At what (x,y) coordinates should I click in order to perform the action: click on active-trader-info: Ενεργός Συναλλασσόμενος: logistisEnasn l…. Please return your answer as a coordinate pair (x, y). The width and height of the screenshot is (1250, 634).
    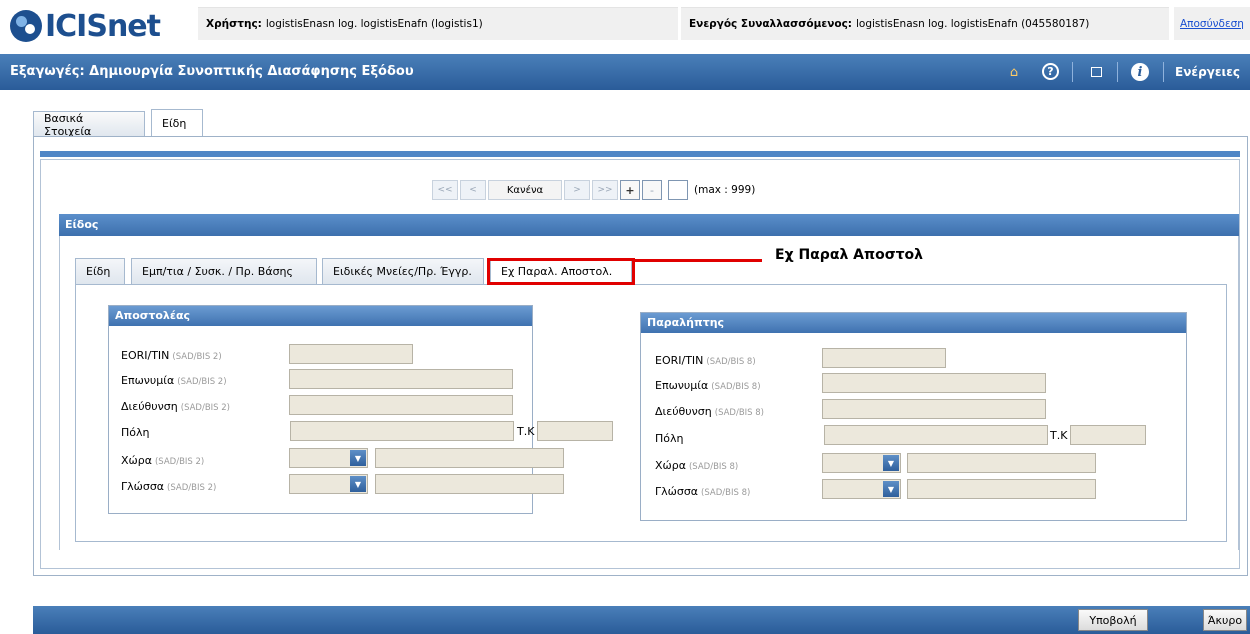
    Looking at the image, I should click on (925, 23).